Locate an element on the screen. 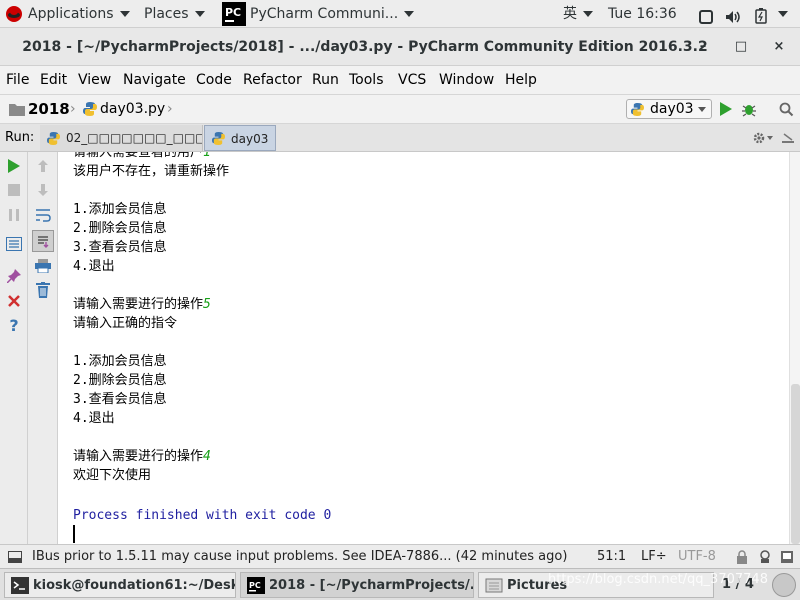 This screenshot has height=601, width=800. line-separator: LF÷ is located at coordinates (654, 557).